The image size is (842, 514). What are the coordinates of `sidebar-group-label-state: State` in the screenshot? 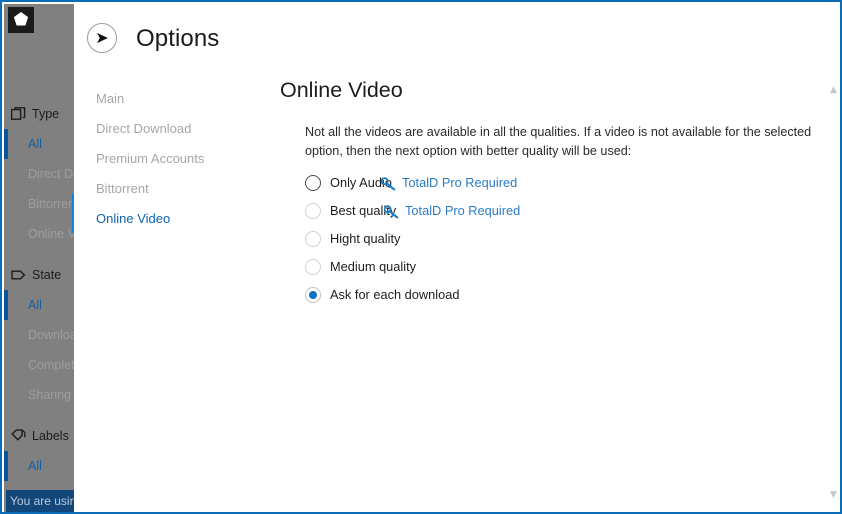 It's located at (47, 275).